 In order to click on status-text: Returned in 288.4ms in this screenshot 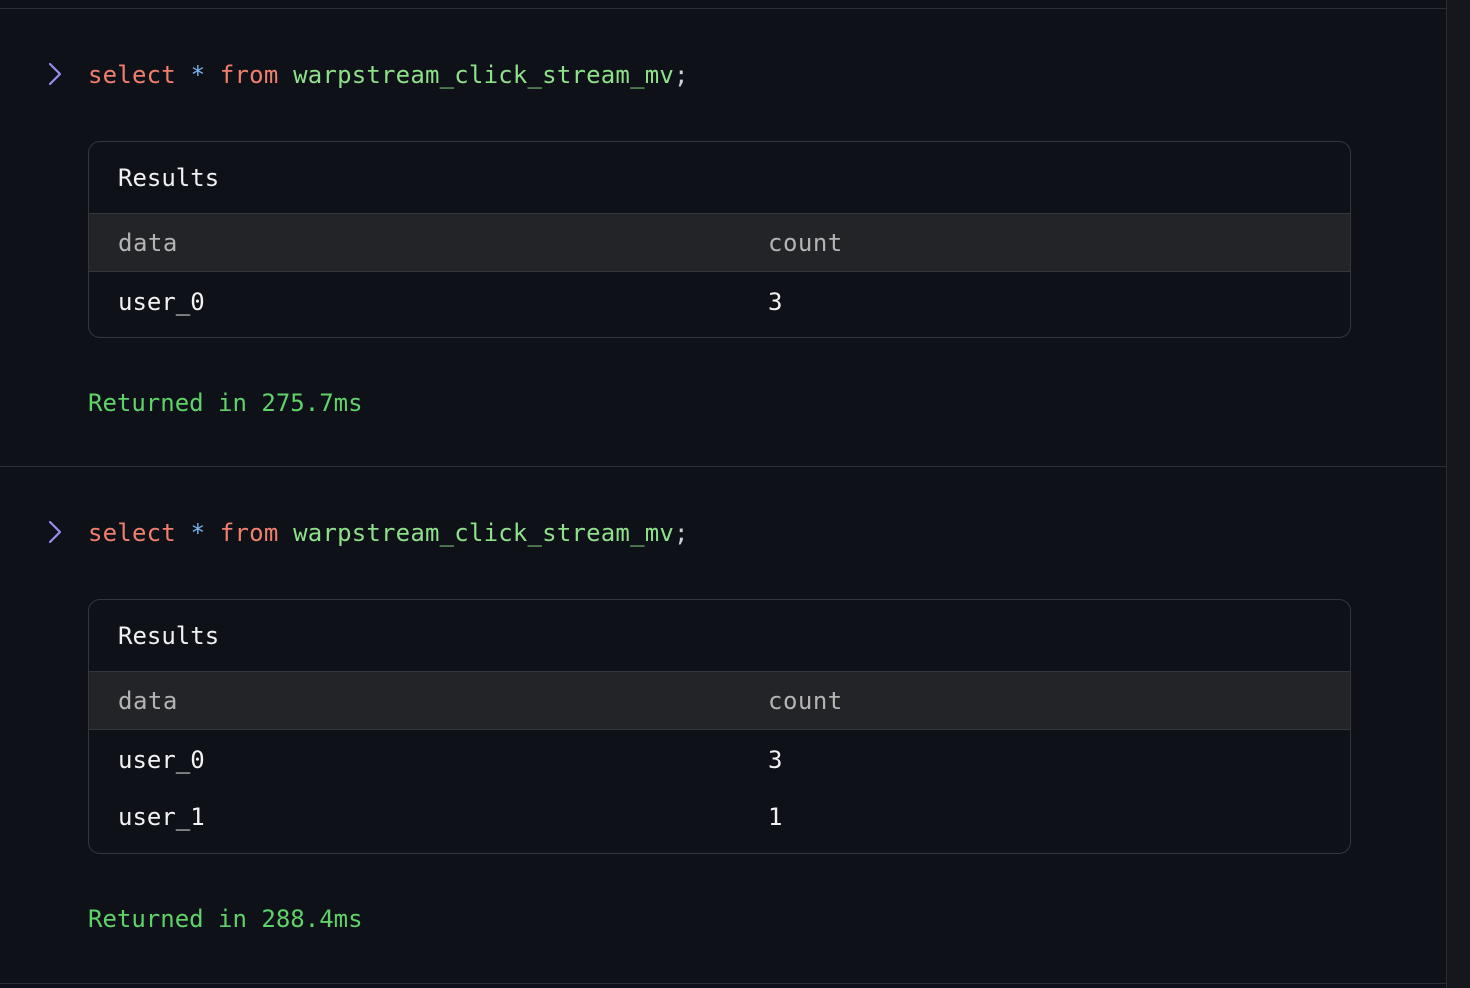, I will do `click(225, 919)`.